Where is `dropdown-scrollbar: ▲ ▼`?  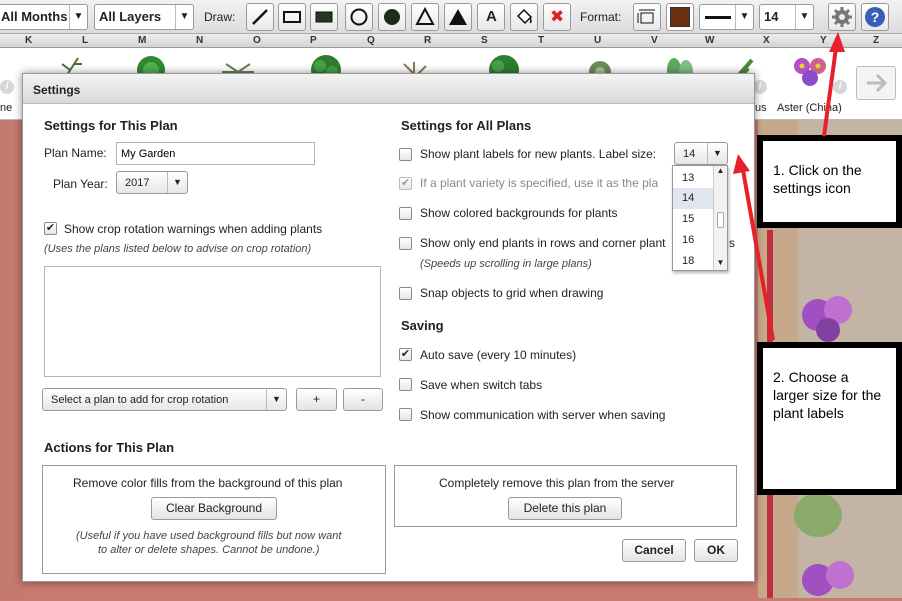
dropdown-scrollbar: ▲ ▼ is located at coordinates (720, 218).